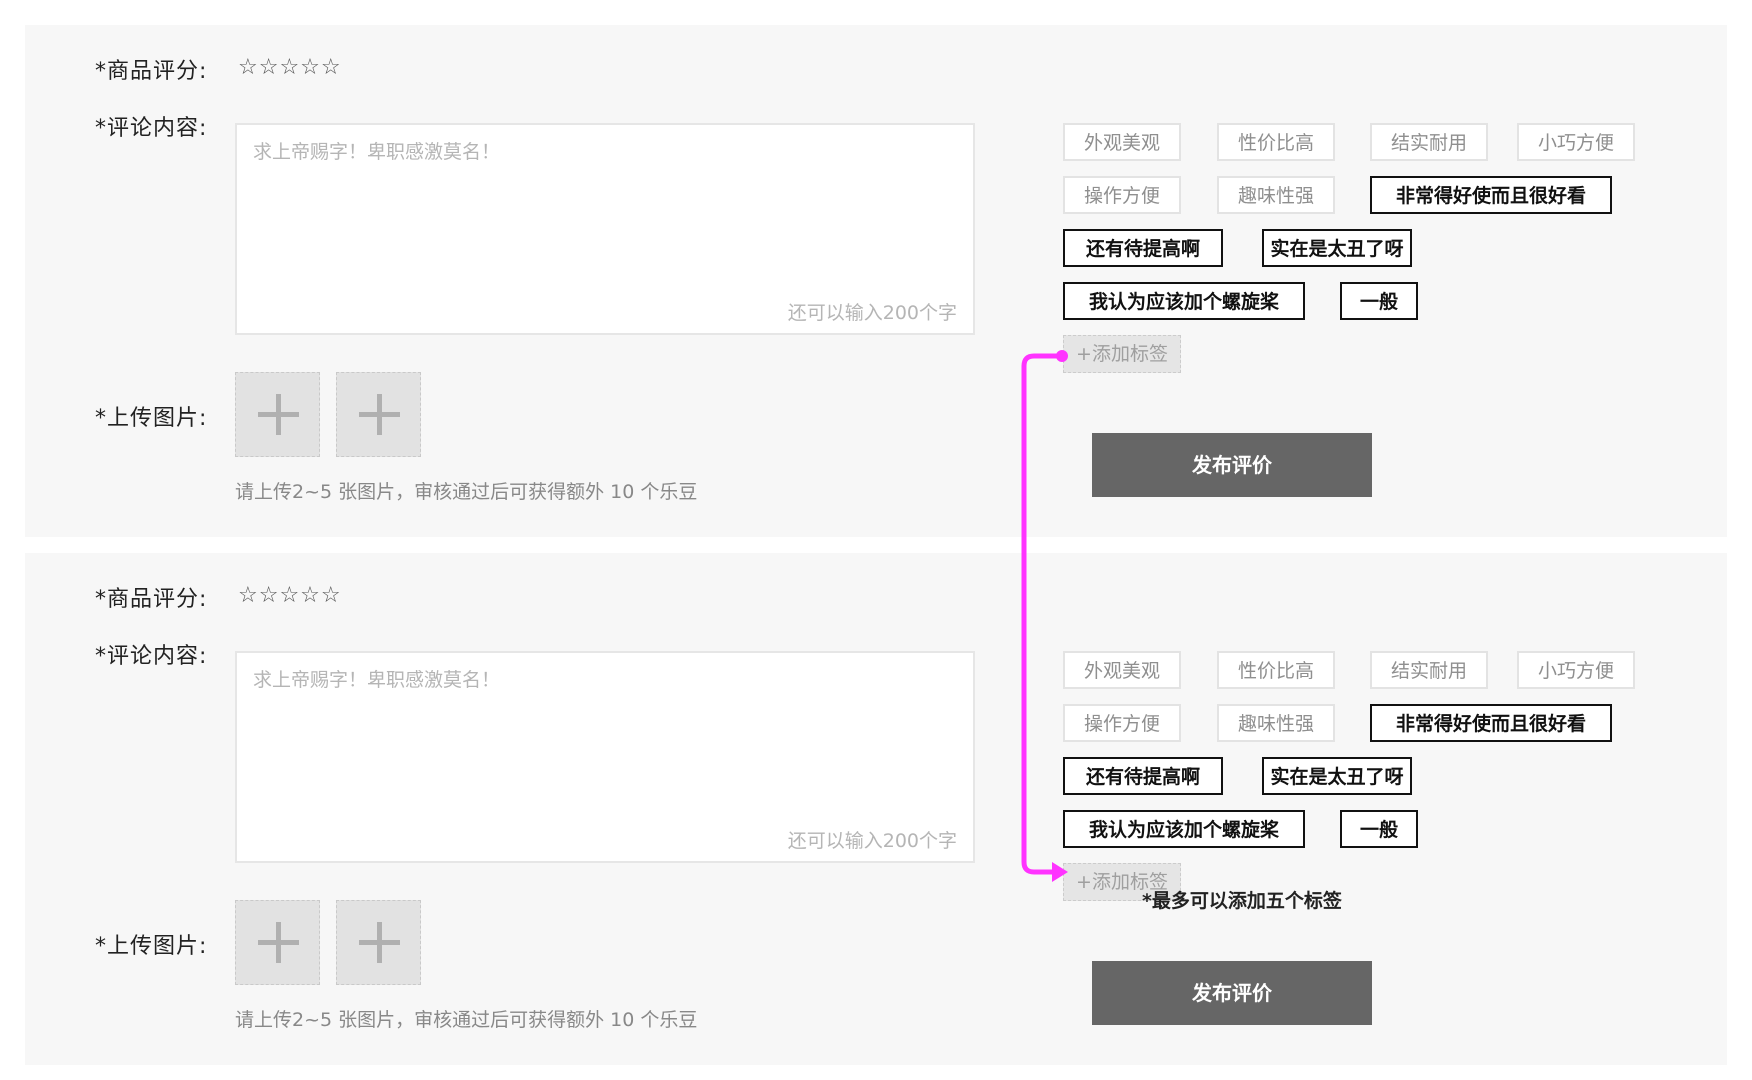 The height and width of the screenshot is (1080, 1752). Describe the element at coordinates (1242, 901) in the screenshot. I see `tag-limit-note: *最多可以添加五个标签` at that location.